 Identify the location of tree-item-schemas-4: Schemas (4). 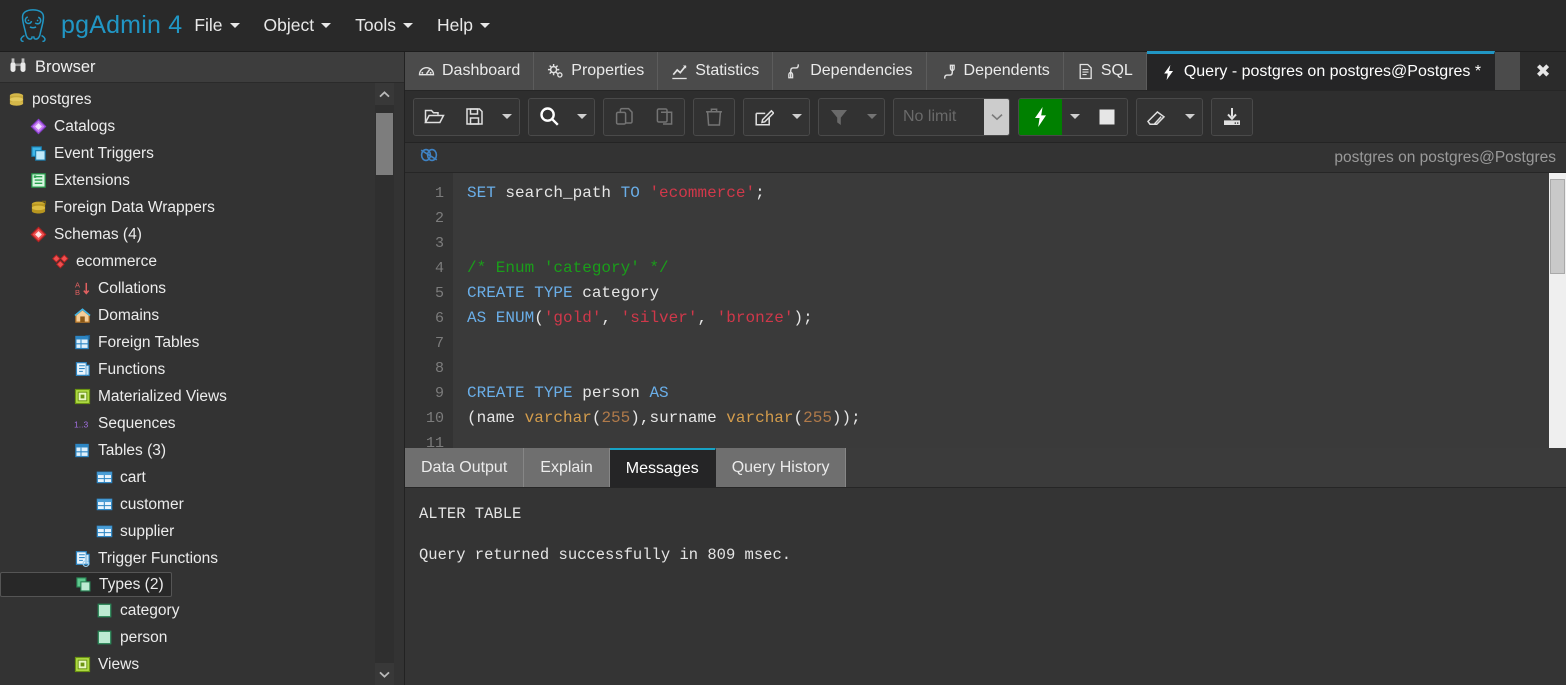
(202, 234).